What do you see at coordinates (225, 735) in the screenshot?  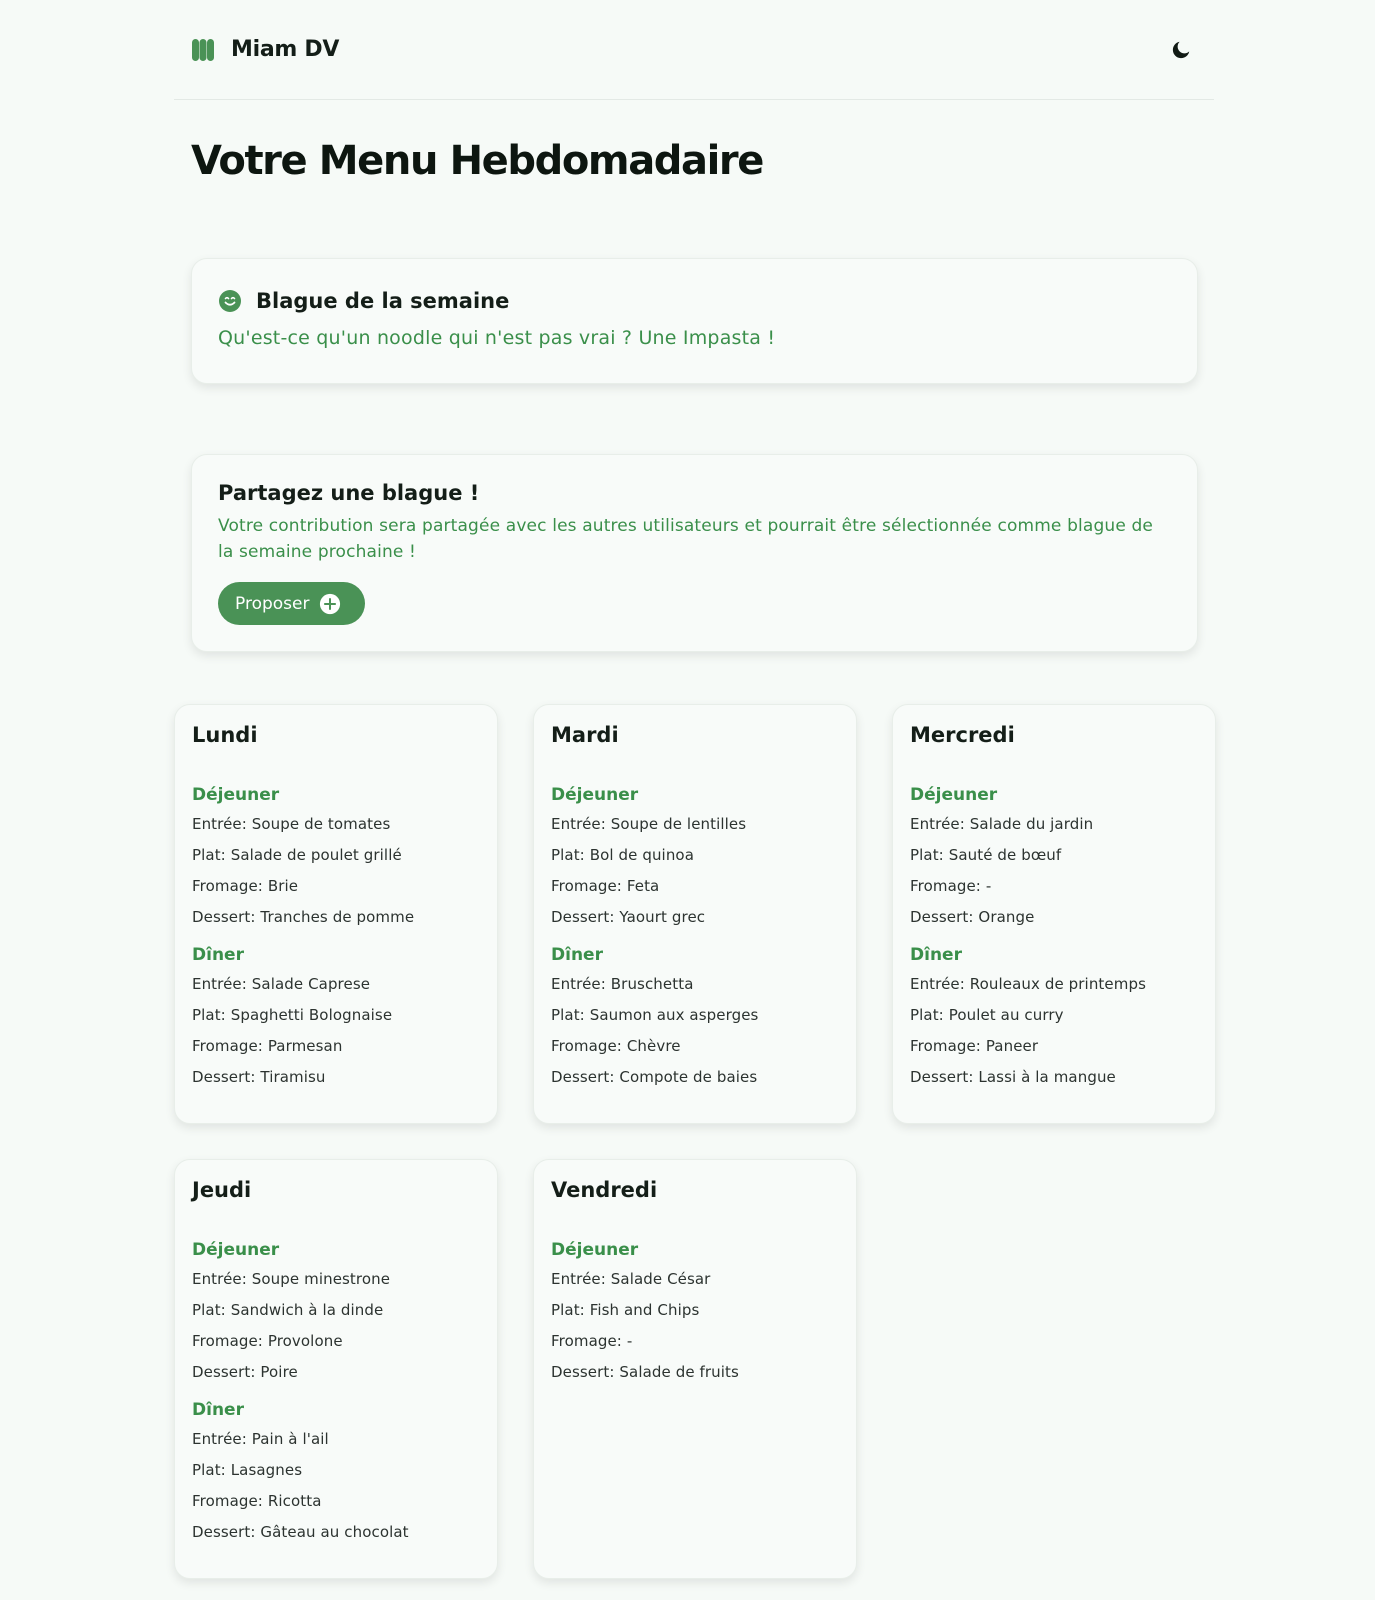 I see `day-name: Lundi` at bounding box center [225, 735].